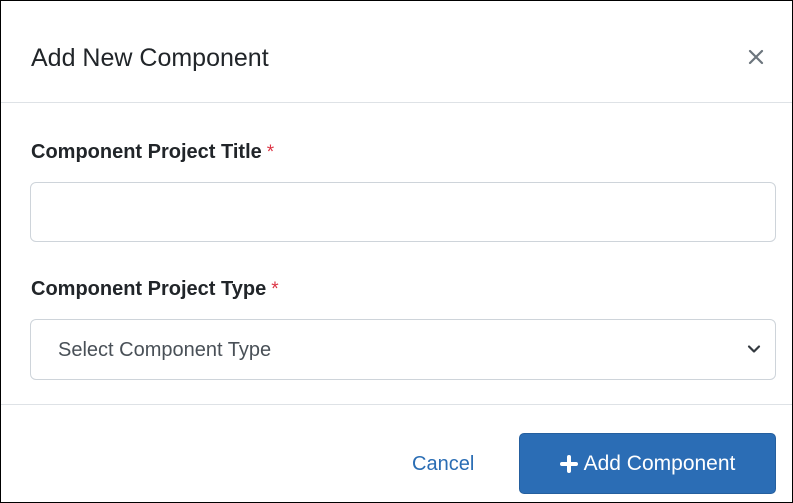 Image resolution: width=793 pixels, height=503 pixels. I want to click on component-type-label: Component Project Type *, so click(155, 289).